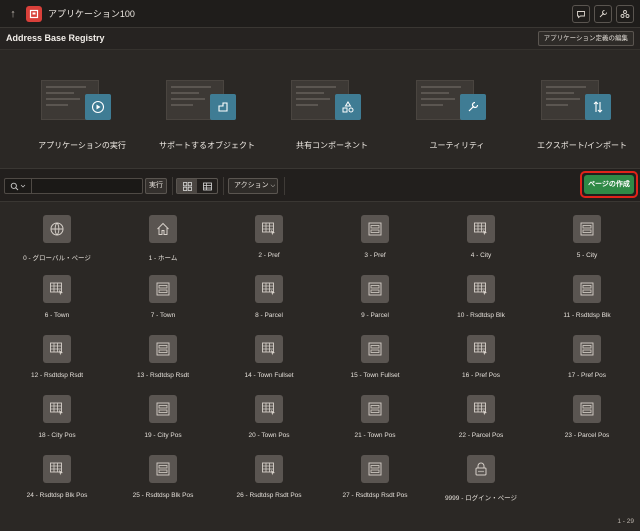  Describe the element at coordinates (82, 118) in the screenshot. I see `run-application-tile: アプリケーションの実行` at that location.